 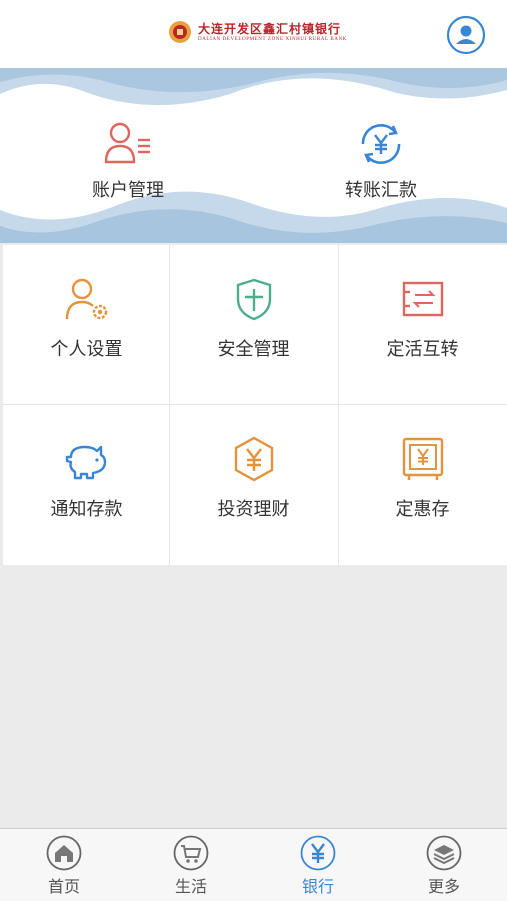 I want to click on security-management-label: 安全管理, so click(x=253, y=349).